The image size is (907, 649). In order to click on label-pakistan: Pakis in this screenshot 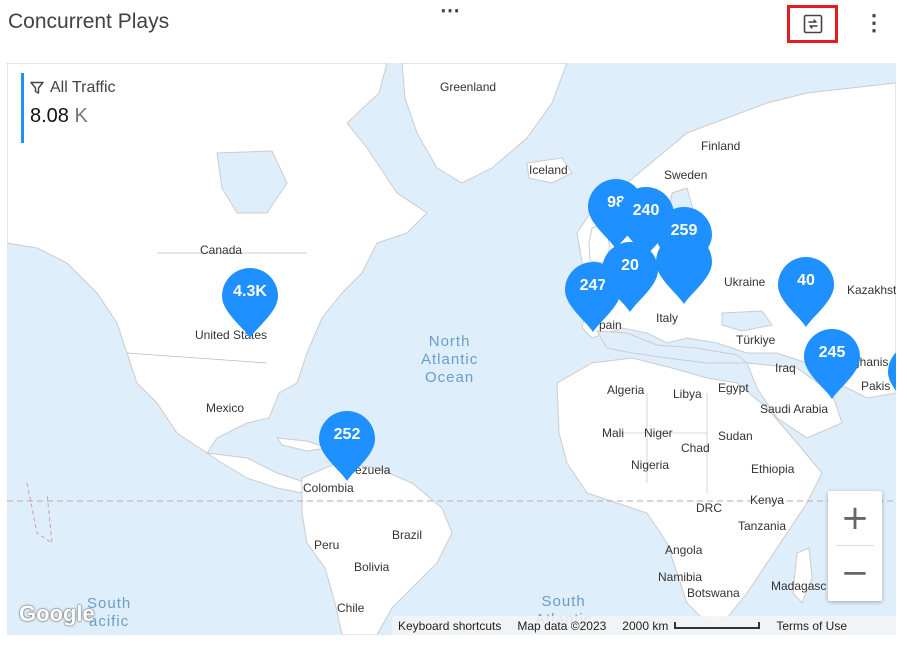, I will do `click(876, 386)`.